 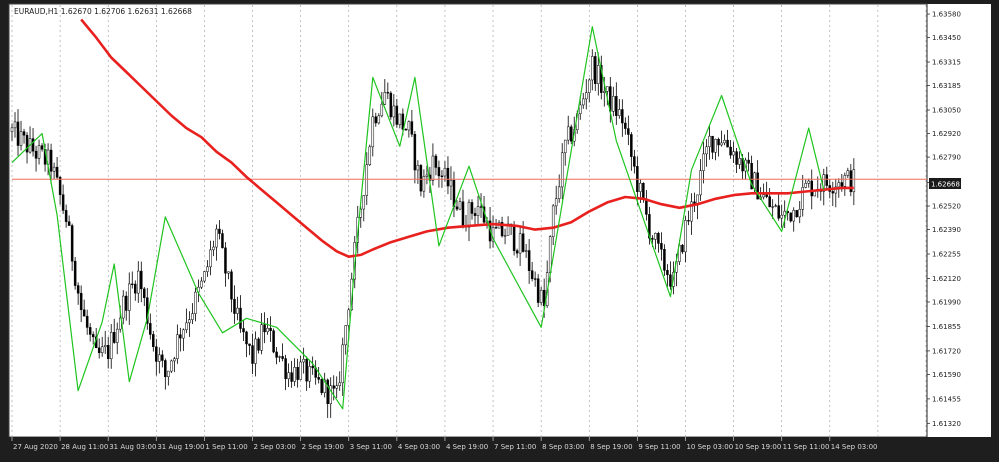 What do you see at coordinates (946, 15) in the screenshot?
I see `price-tick-label: 1.63580` at bounding box center [946, 15].